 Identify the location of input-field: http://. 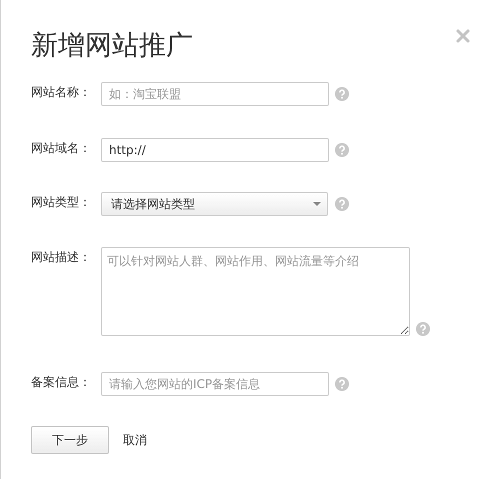
(215, 150).